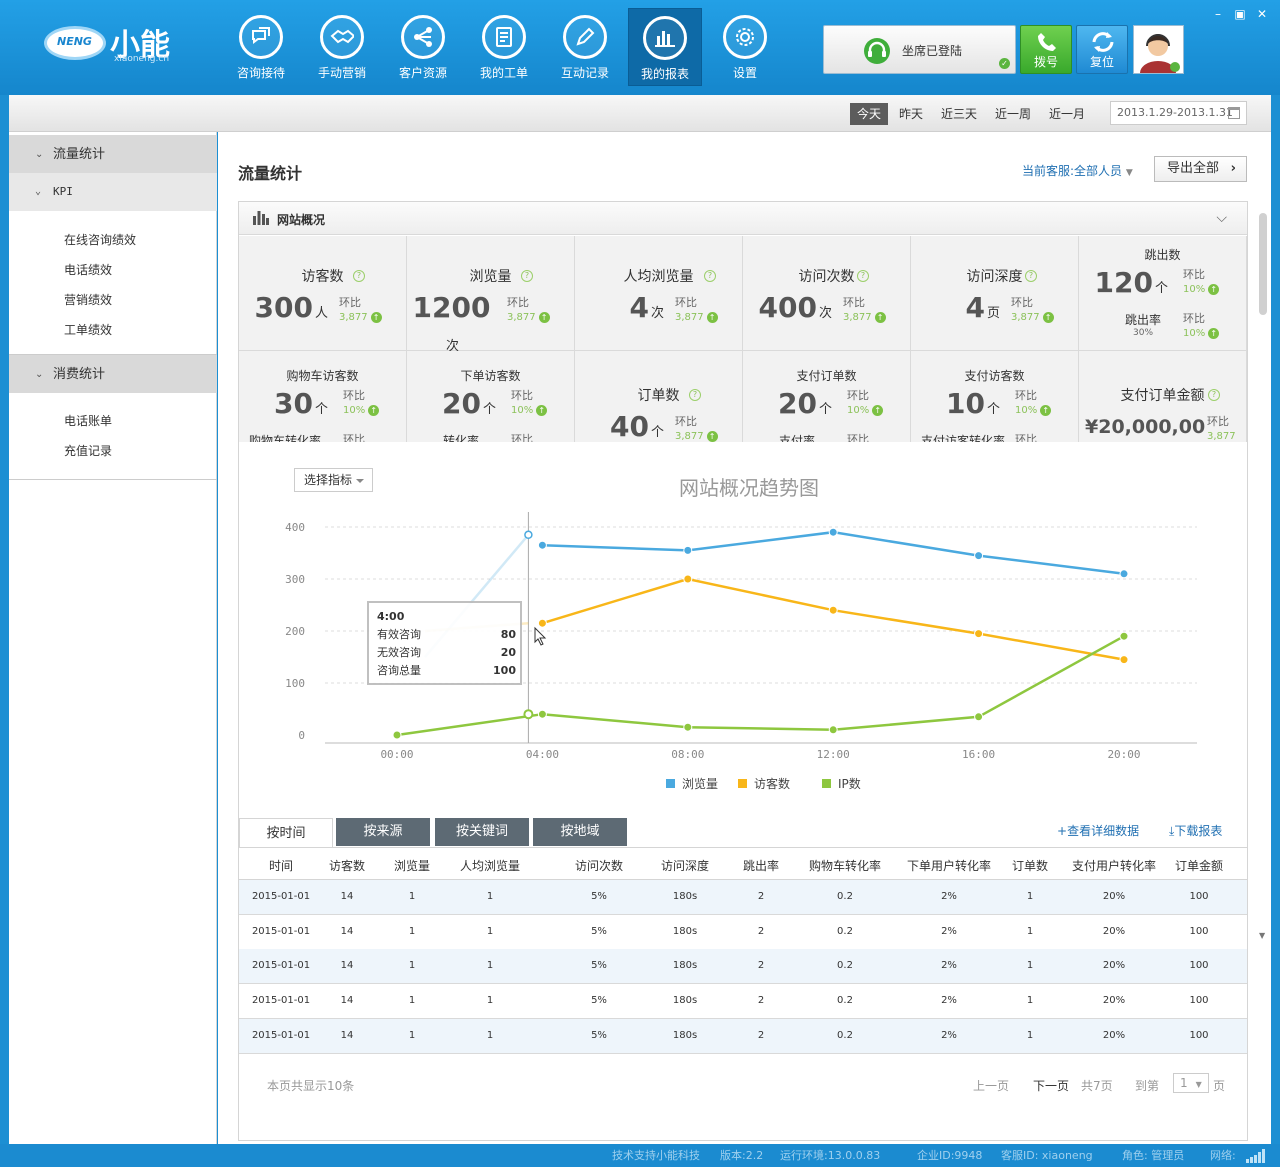 The image size is (1280, 1167). Describe the element at coordinates (1098, 830) in the screenshot. I see `view-detail-link: +查看详细数据` at that location.